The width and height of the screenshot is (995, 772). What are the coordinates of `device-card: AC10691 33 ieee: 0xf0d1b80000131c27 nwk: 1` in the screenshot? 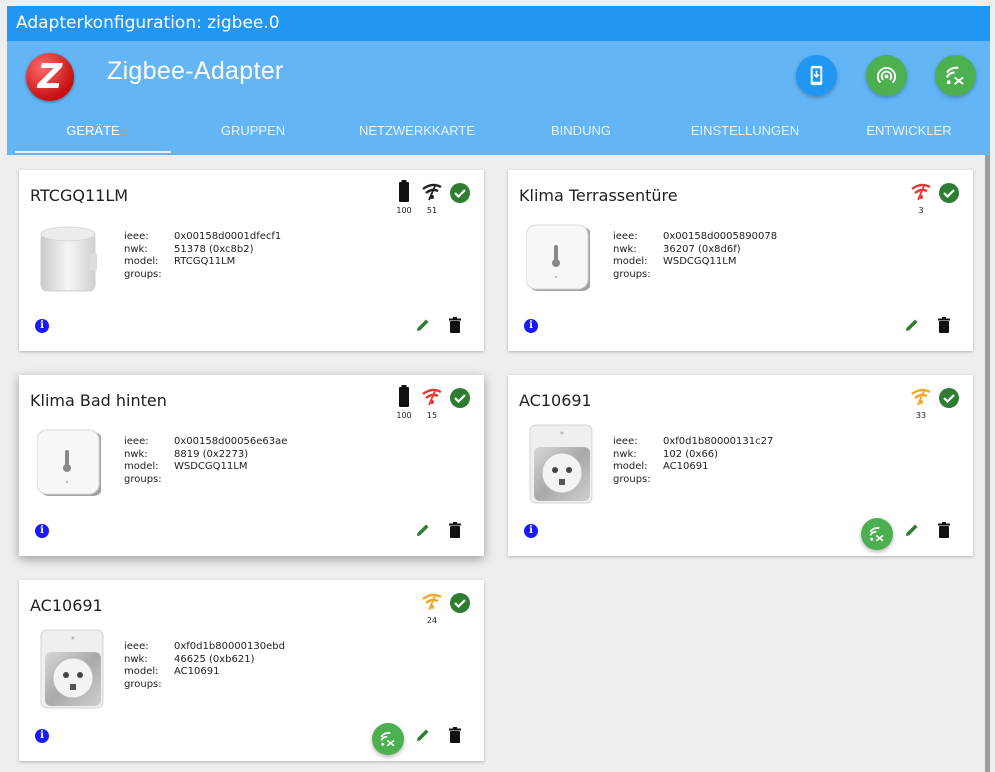 It's located at (740, 465).